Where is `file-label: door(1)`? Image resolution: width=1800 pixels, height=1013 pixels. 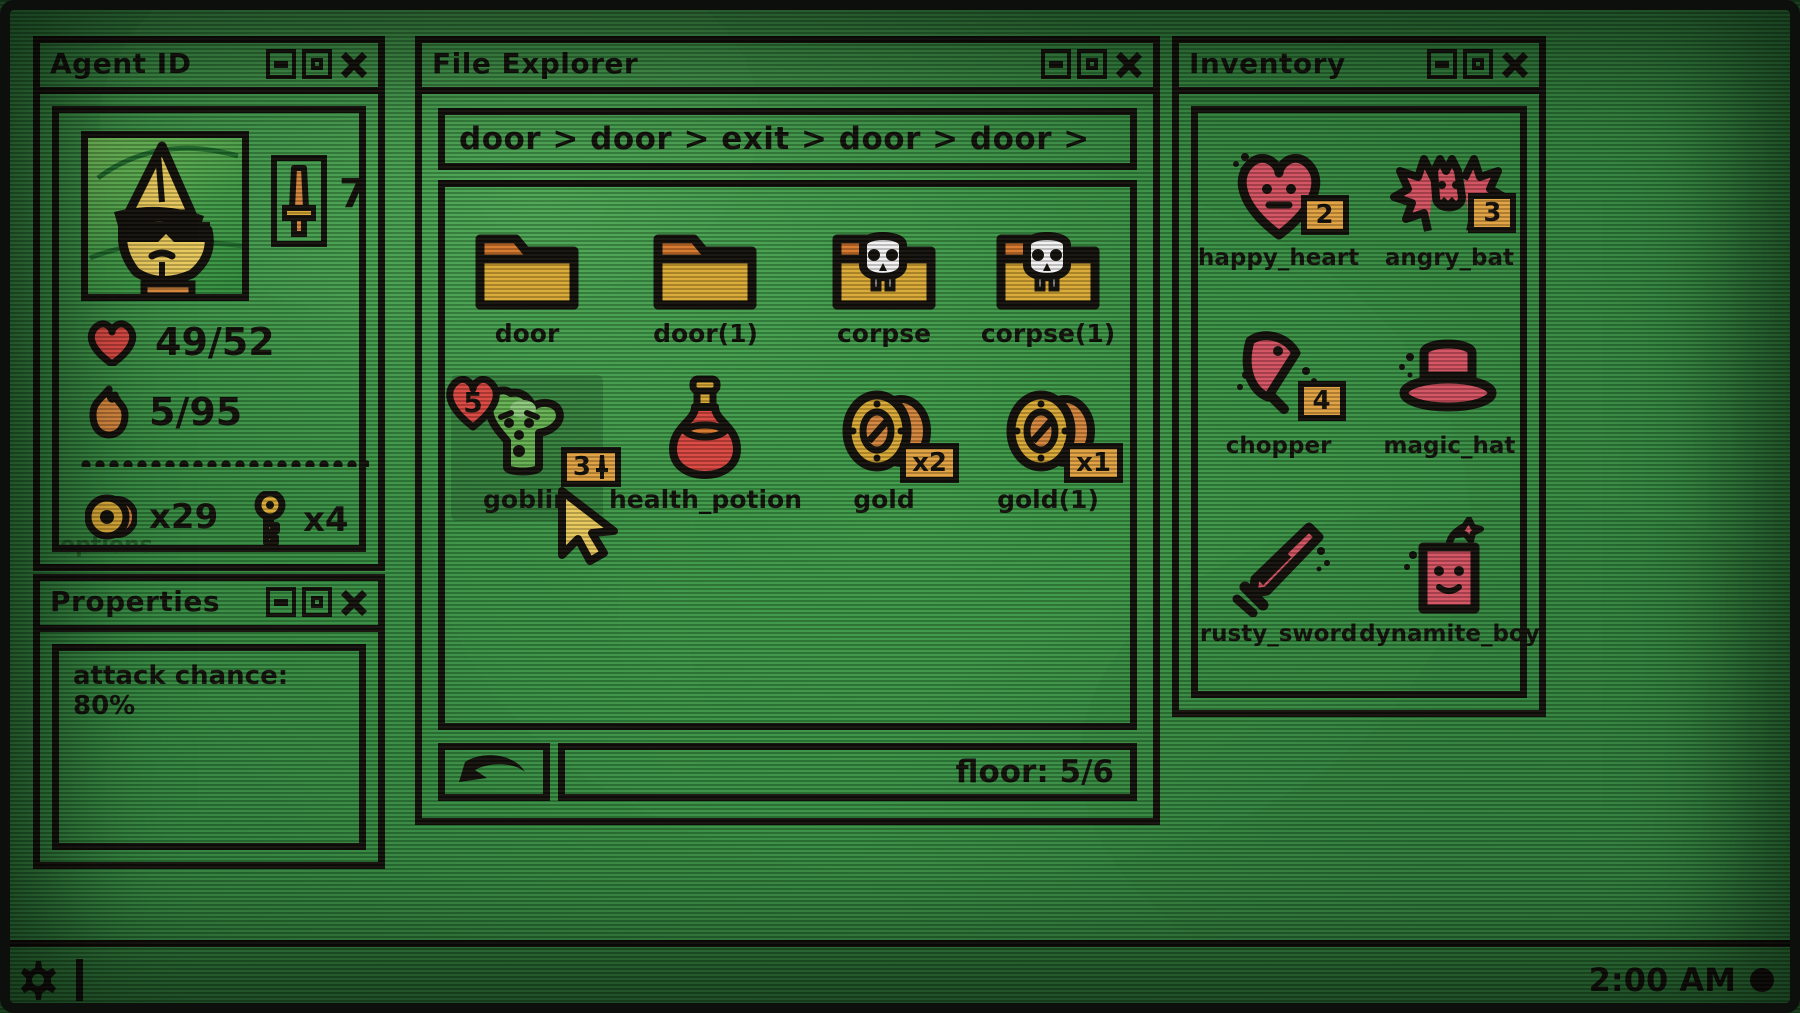
file-label: door(1) is located at coordinates (705, 333).